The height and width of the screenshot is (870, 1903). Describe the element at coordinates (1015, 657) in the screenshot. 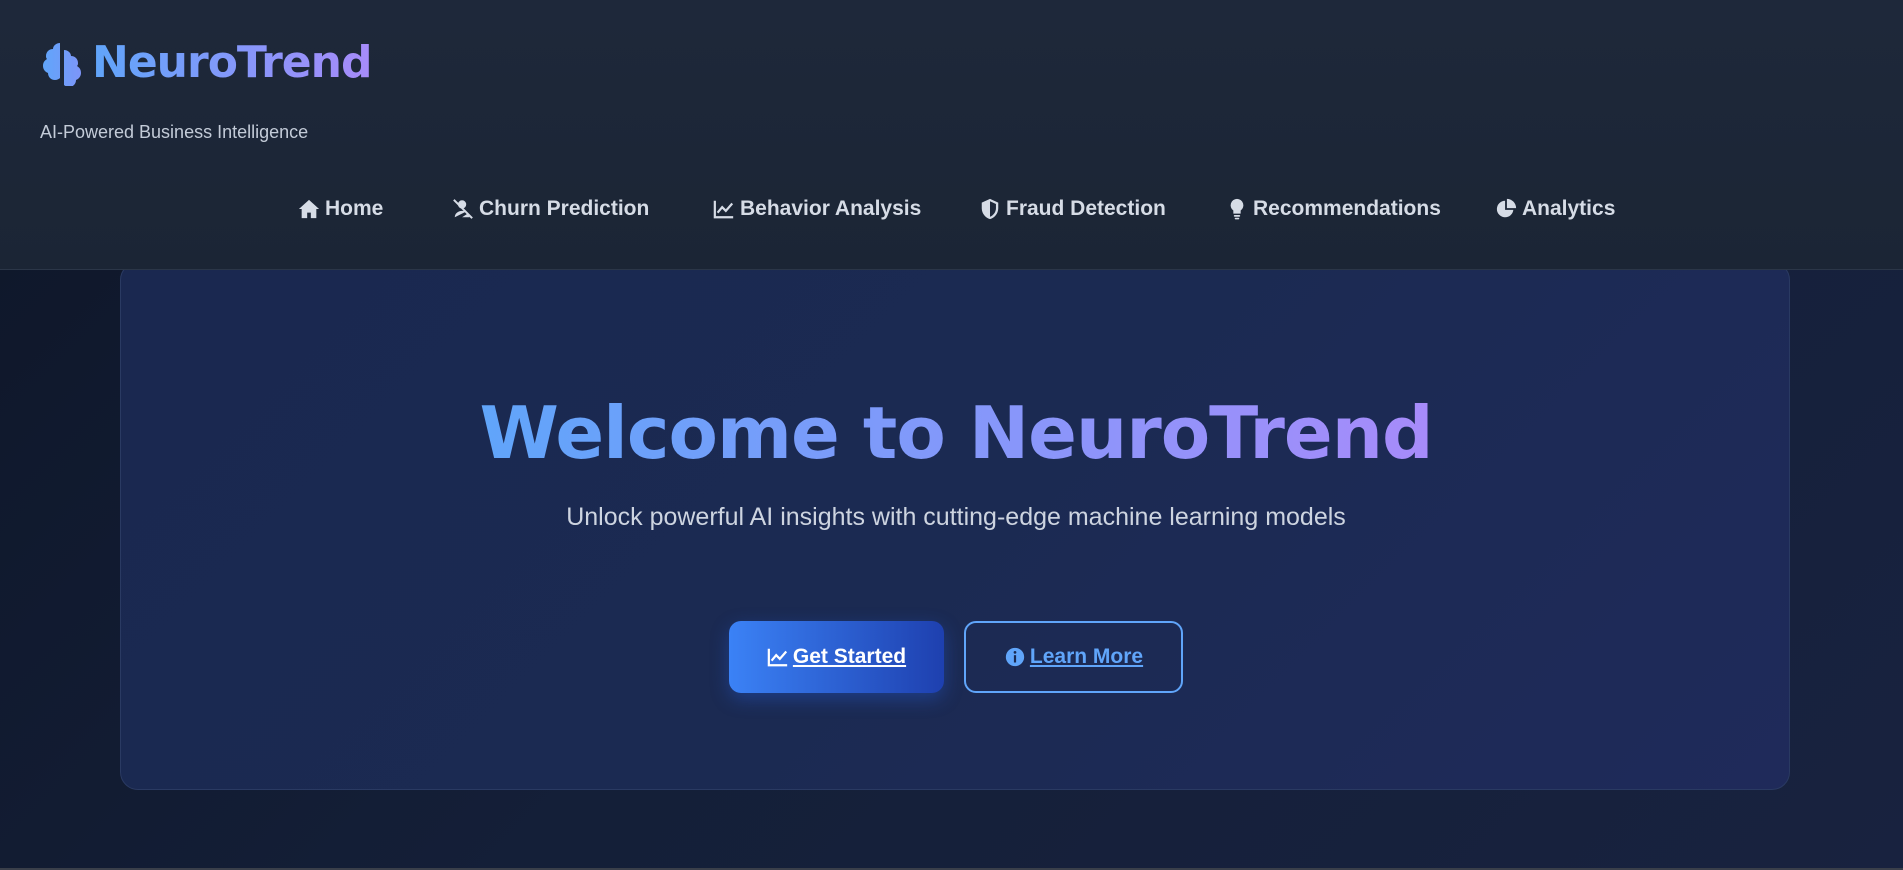

I see `info-icon` at that location.